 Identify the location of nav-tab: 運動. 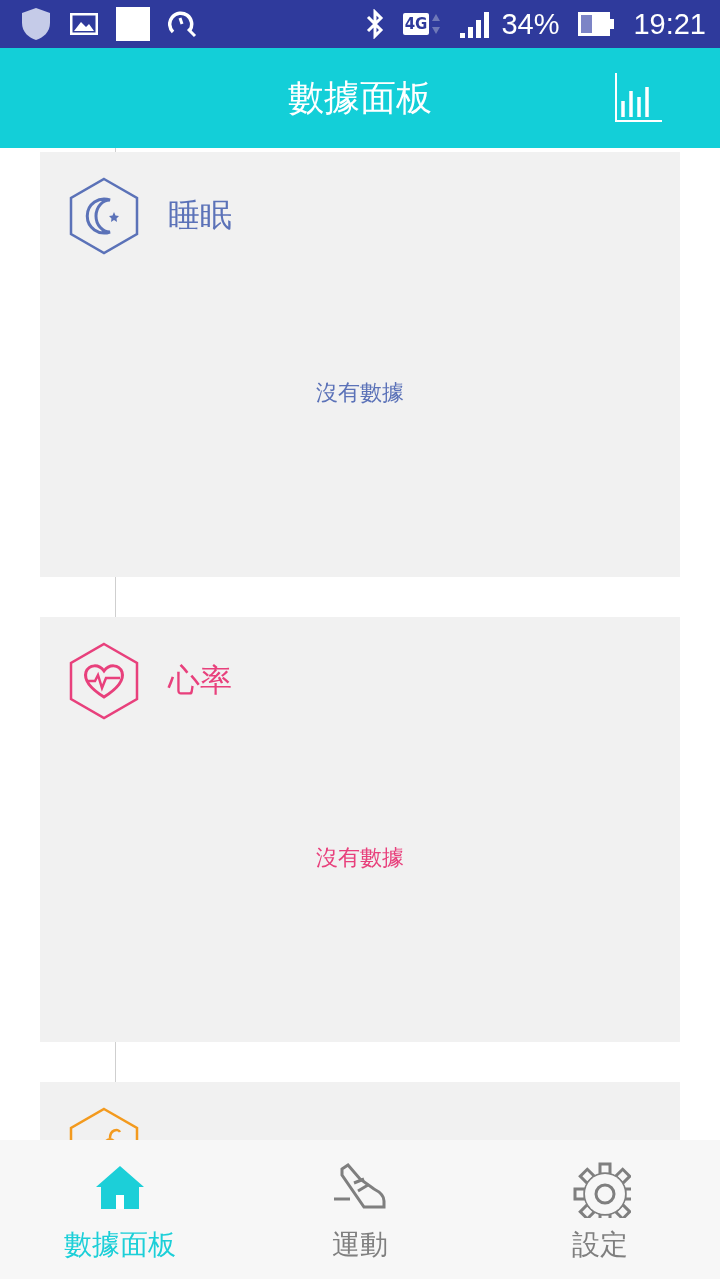
(360, 1209).